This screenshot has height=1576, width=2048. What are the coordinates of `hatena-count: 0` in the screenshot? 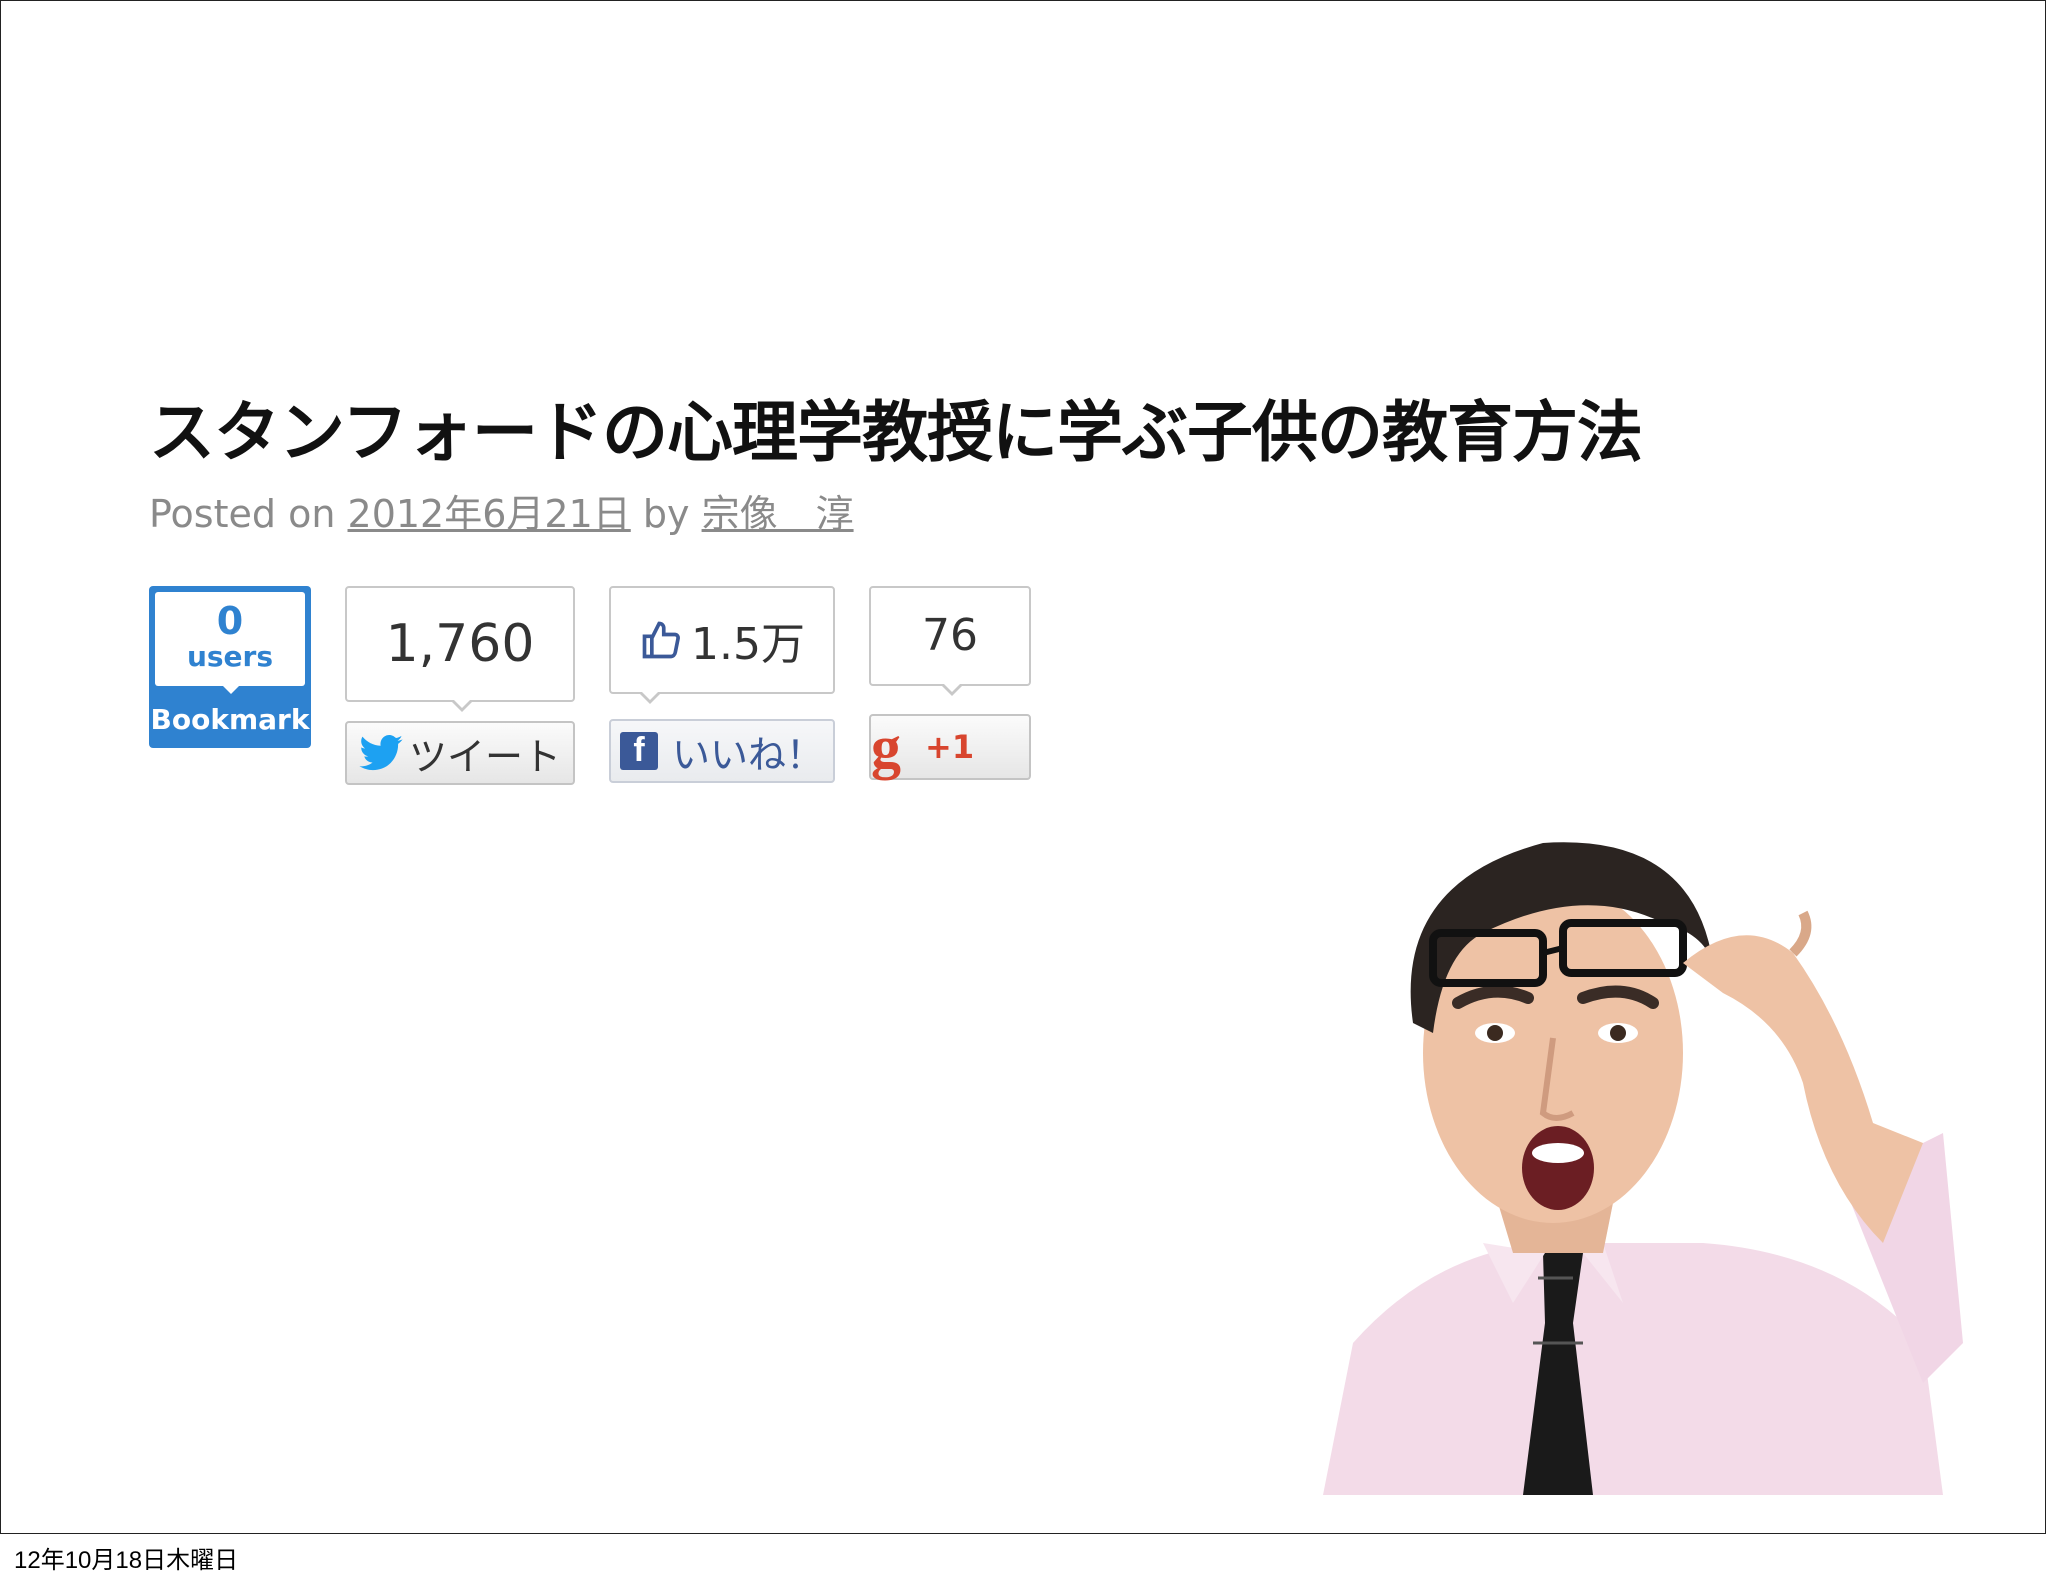 It's located at (230, 621).